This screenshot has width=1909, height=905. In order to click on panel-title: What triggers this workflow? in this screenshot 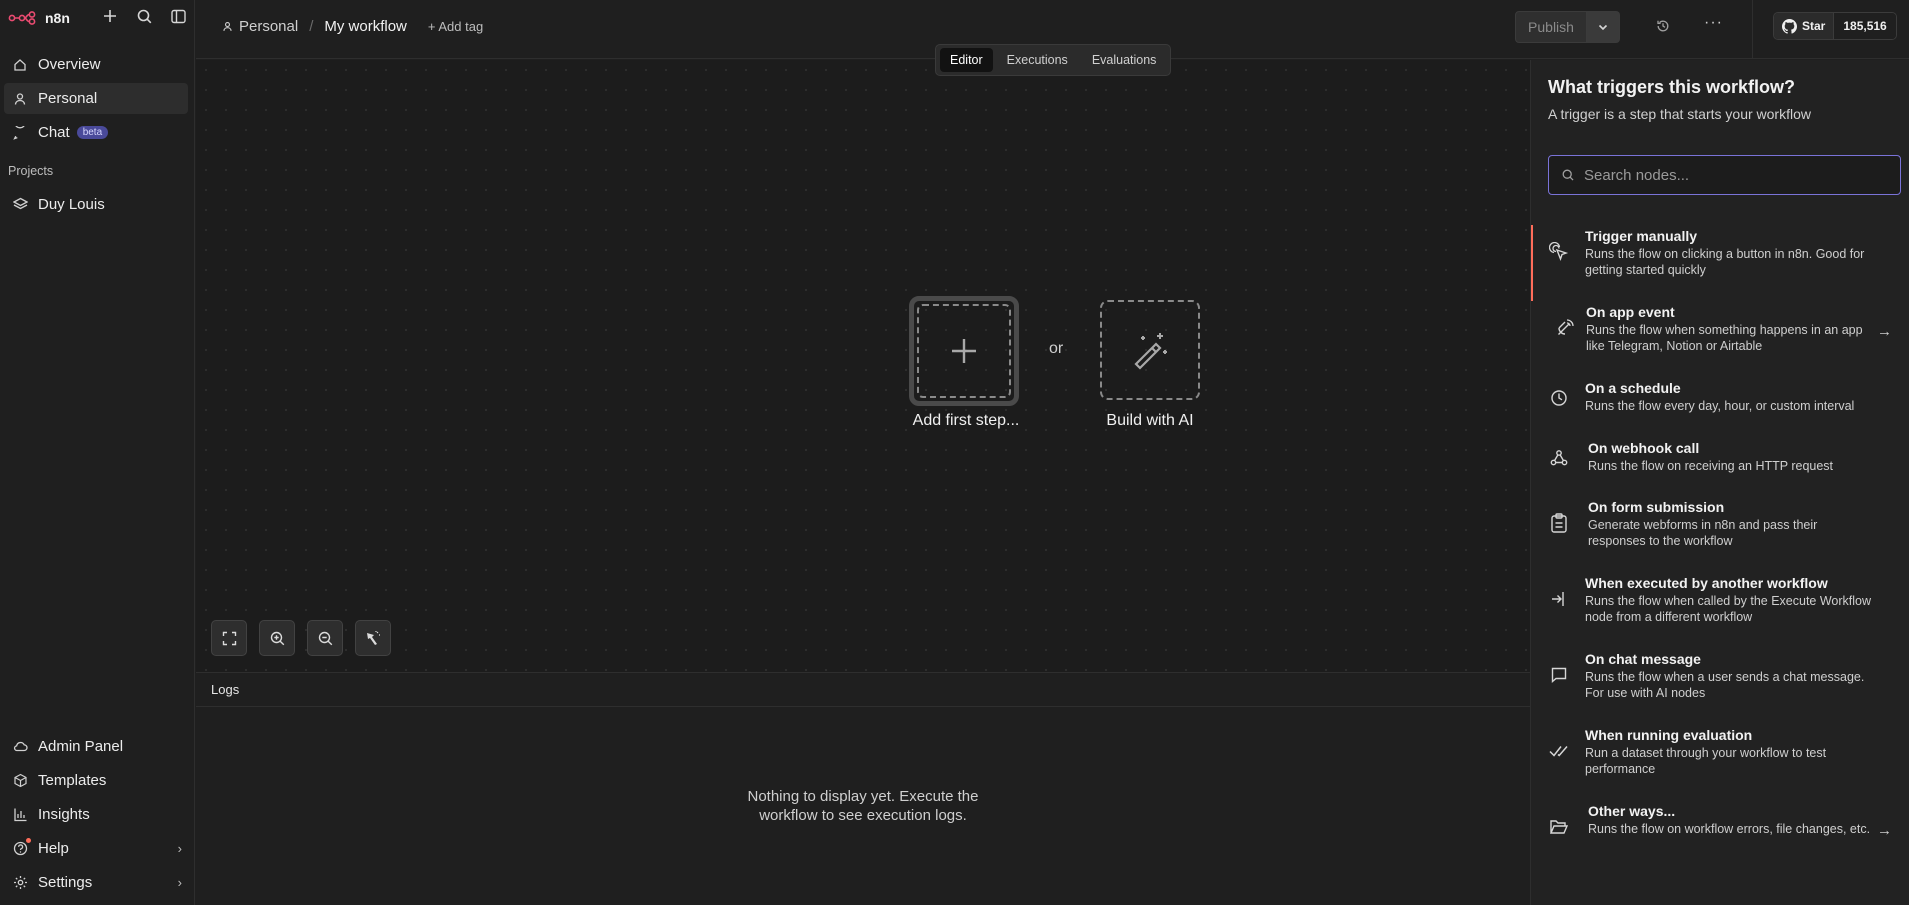, I will do `click(1672, 87)`.